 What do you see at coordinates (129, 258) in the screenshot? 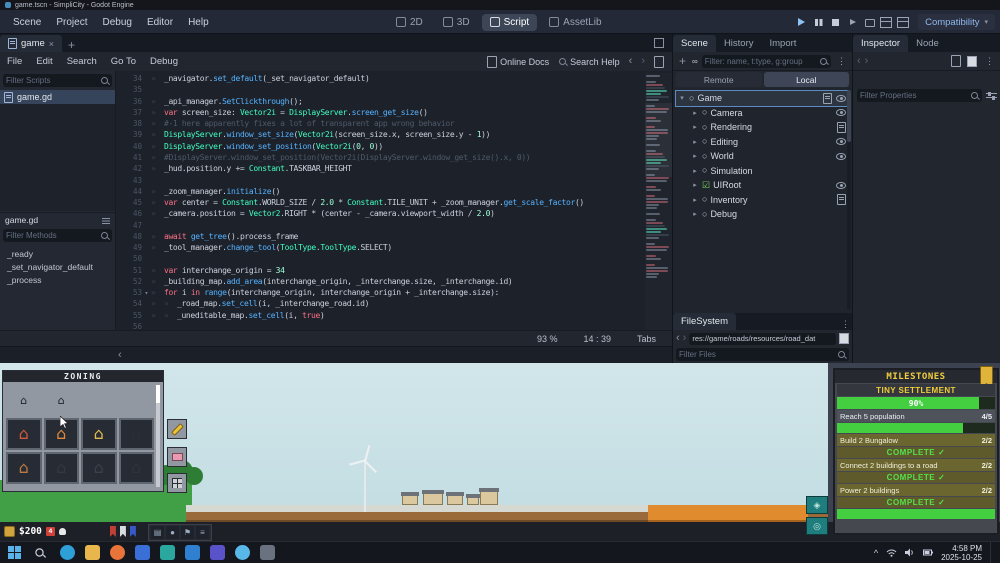
I see `line-number: 50` at bounding box center [129, 258].